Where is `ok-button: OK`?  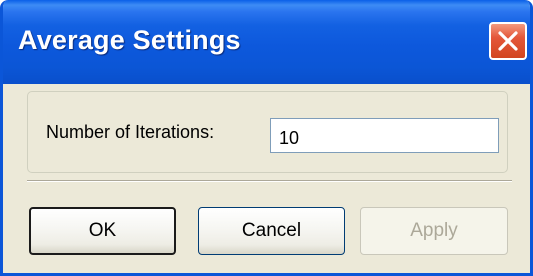 ok-button: OK is located at coordinates (102, 231).